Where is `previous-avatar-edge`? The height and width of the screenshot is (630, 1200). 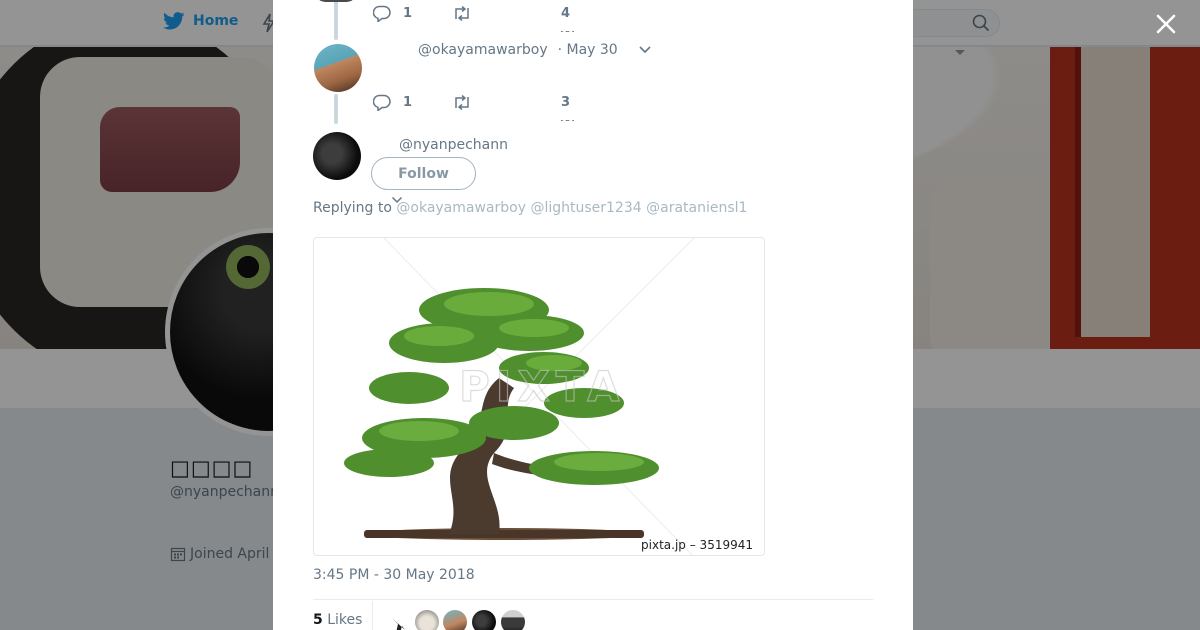
previous-avatar-edge is located at coordinates (336, 1).